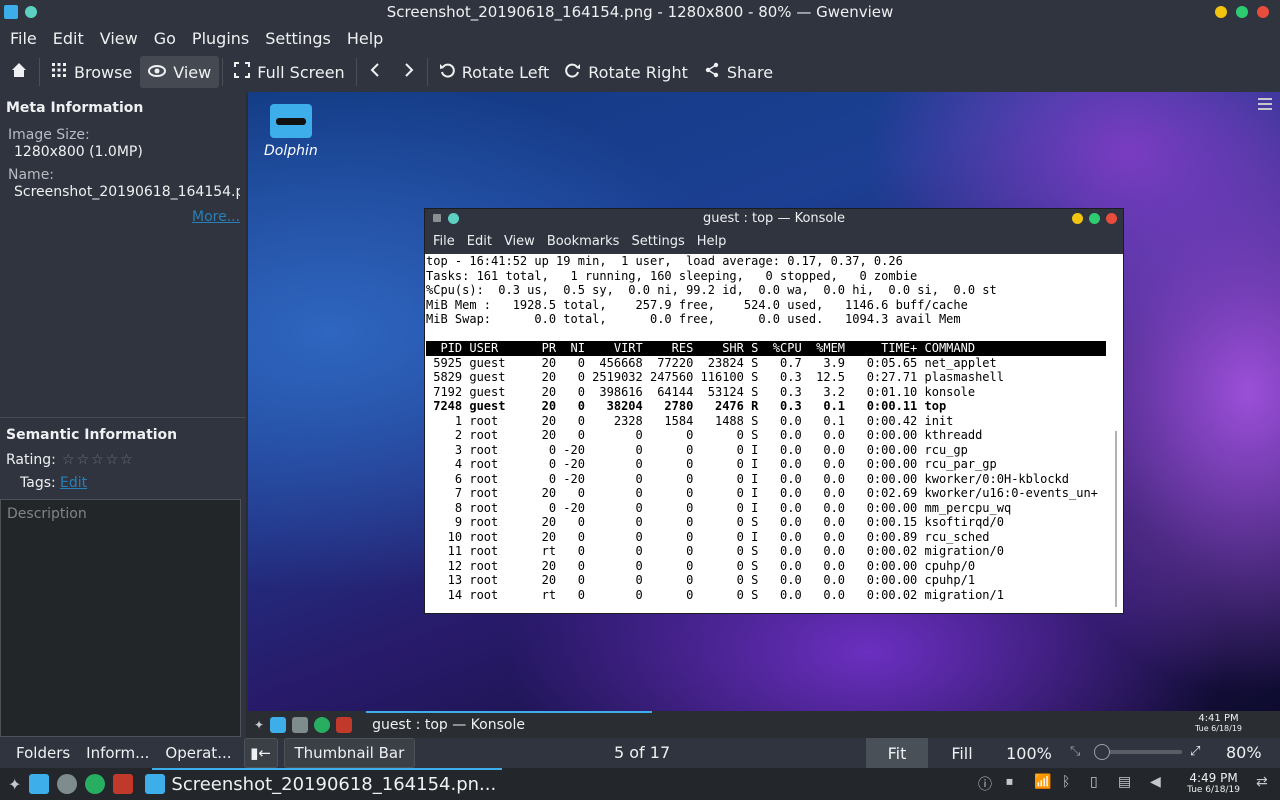  Describe the element at coordinates (1124, 782) in the screenshot. I see `clipboard-icon: ▤` at that location.